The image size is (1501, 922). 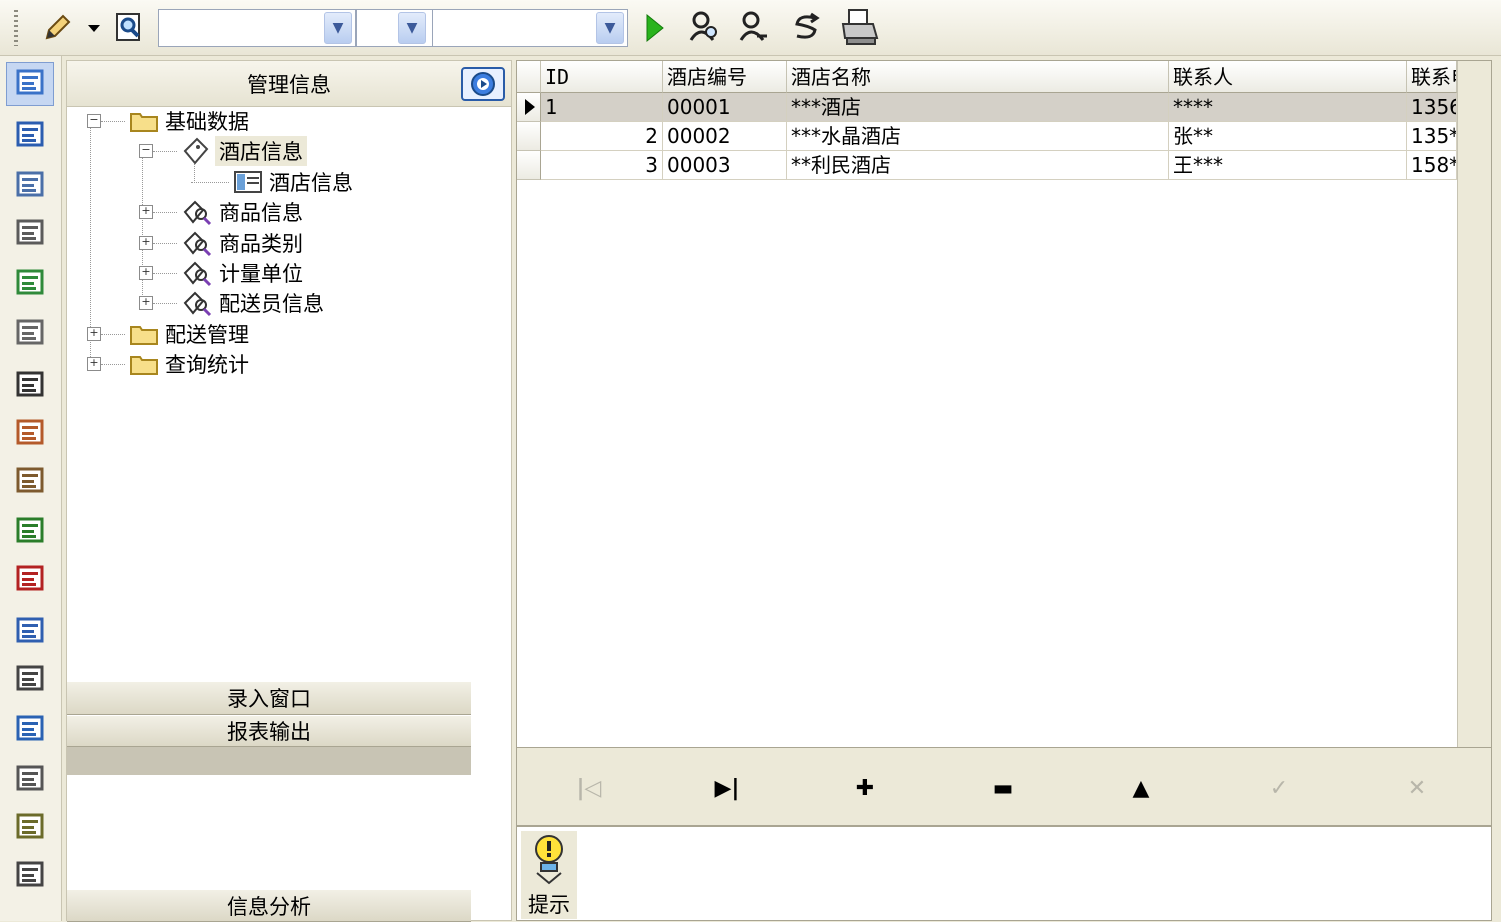 I want to click on section-report-output: 报表输出, so click(x=269, y=731).